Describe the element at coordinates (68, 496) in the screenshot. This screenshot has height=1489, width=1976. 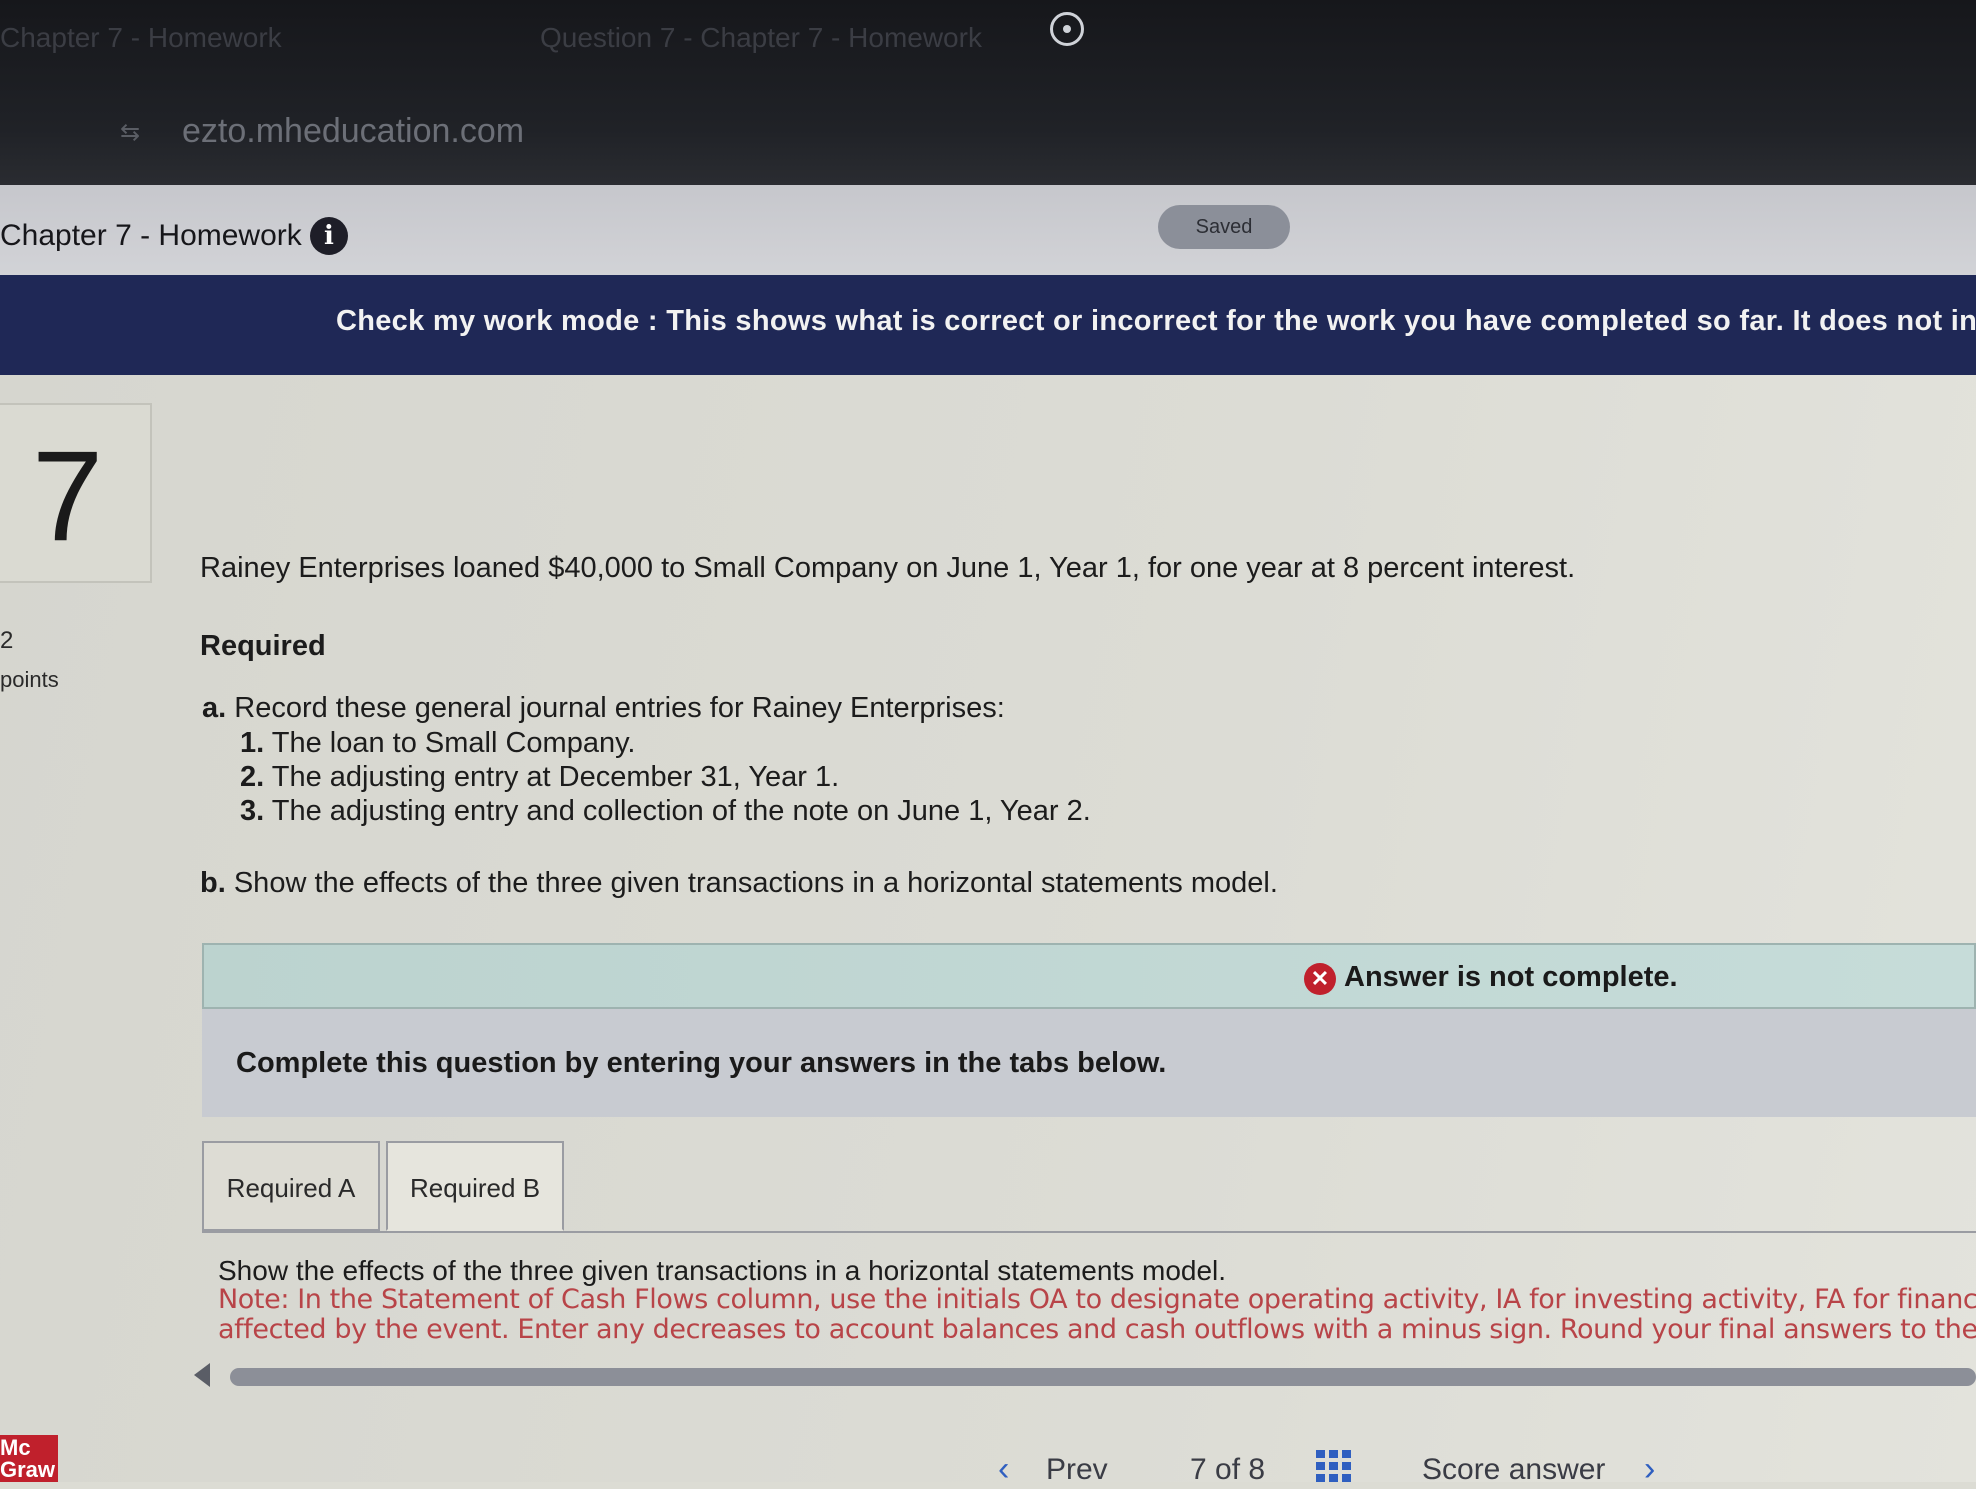
I see `question-number: 7` at that location.